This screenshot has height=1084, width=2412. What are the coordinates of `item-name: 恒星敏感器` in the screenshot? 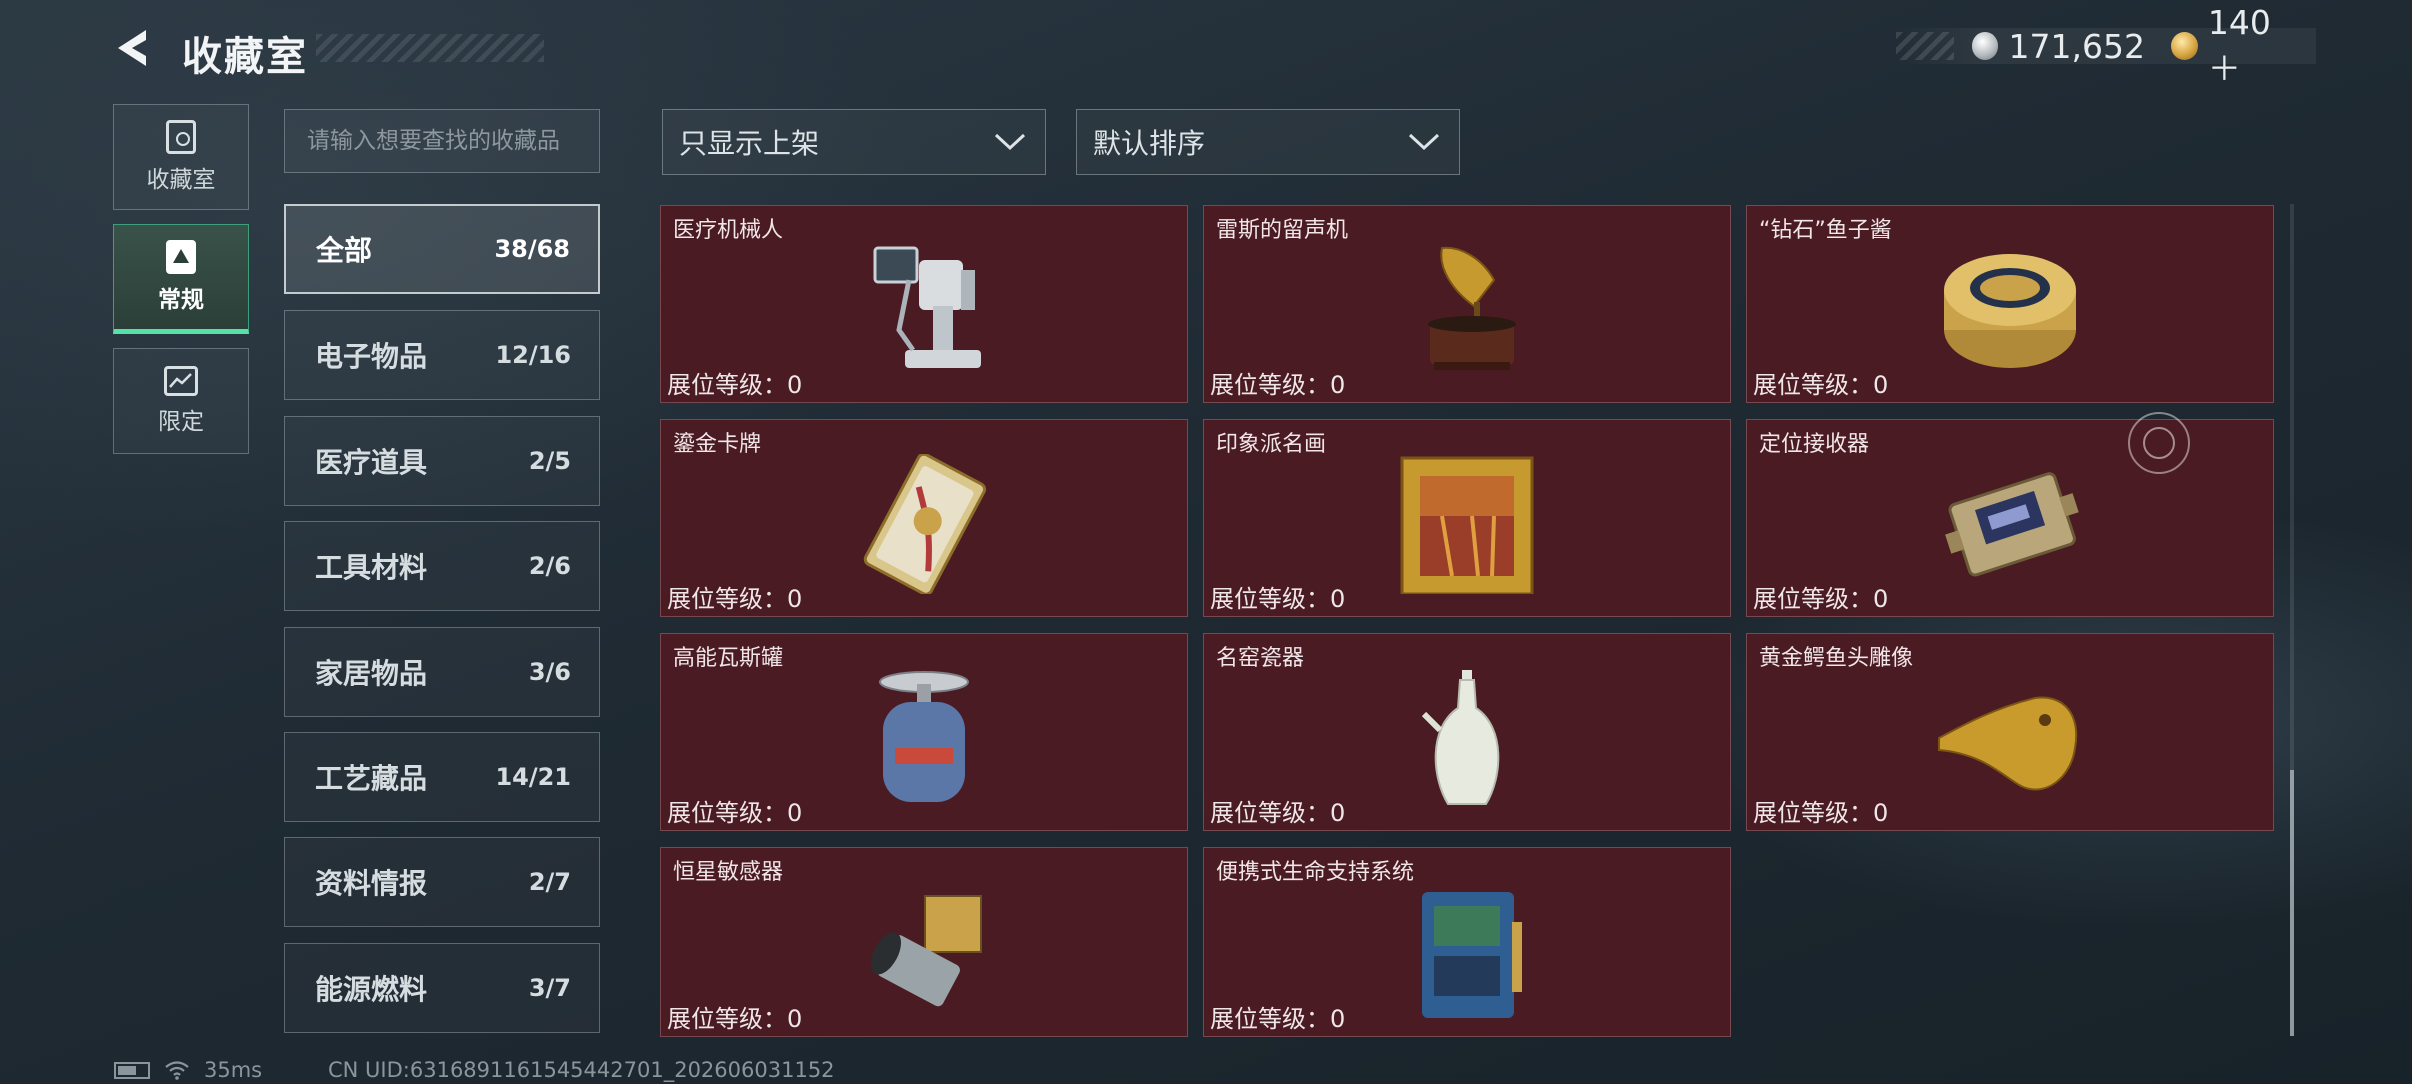 It's located at (728, 872).